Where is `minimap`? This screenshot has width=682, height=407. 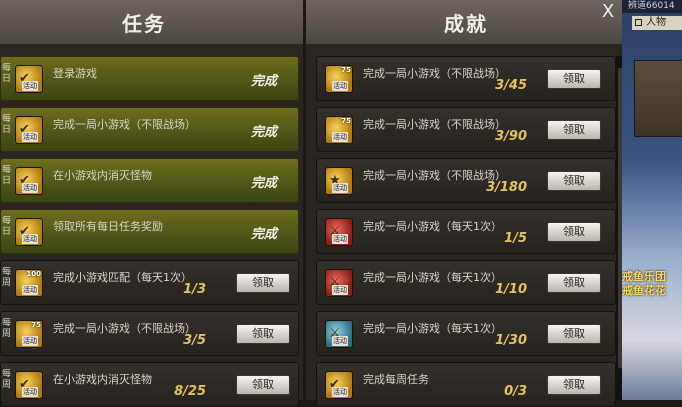 minimap is located at coordinates (658, 98).